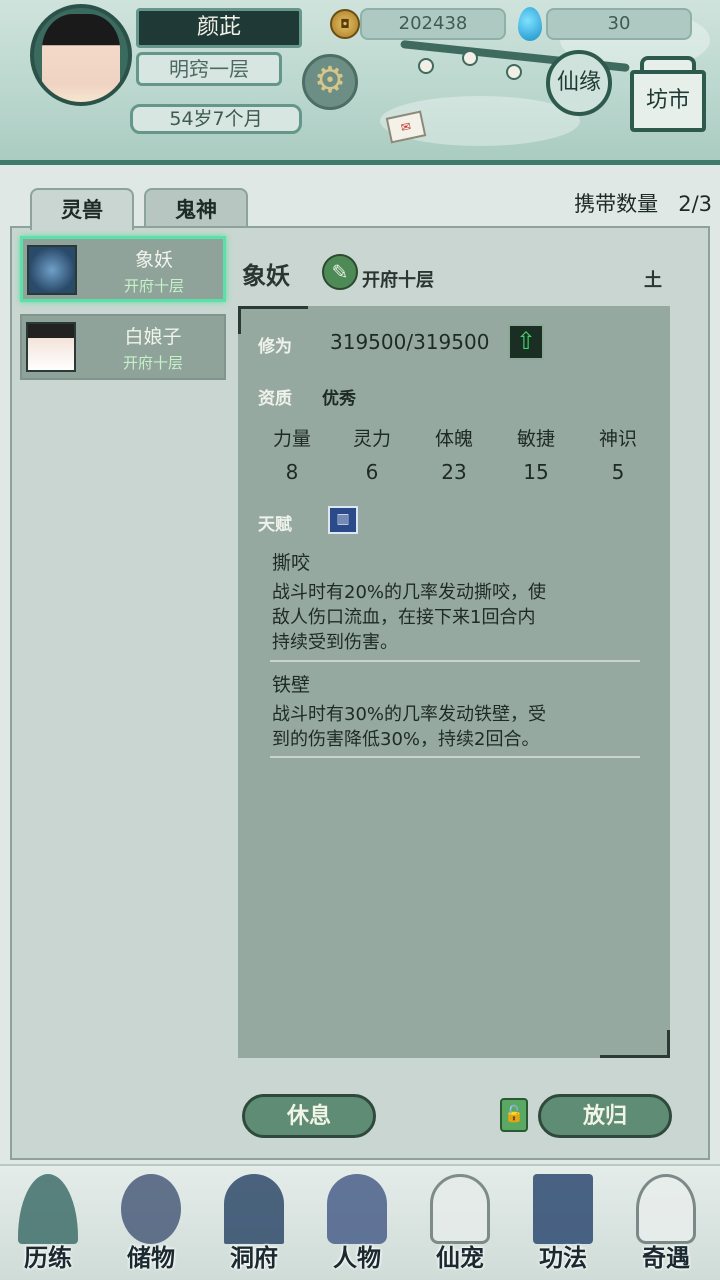 This screenshot has width=720, height=1280. What do you see at coordinates (514, 1115) in the screenshot?
I see `lock-icon: 🔓` at bounding box center [514, 1115].